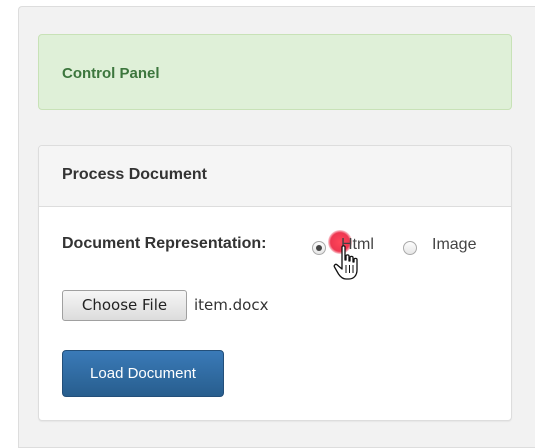  Describe the element at coordinates (275, 176) in the screenshot. I see `panel-heading: Process Document` at that location.